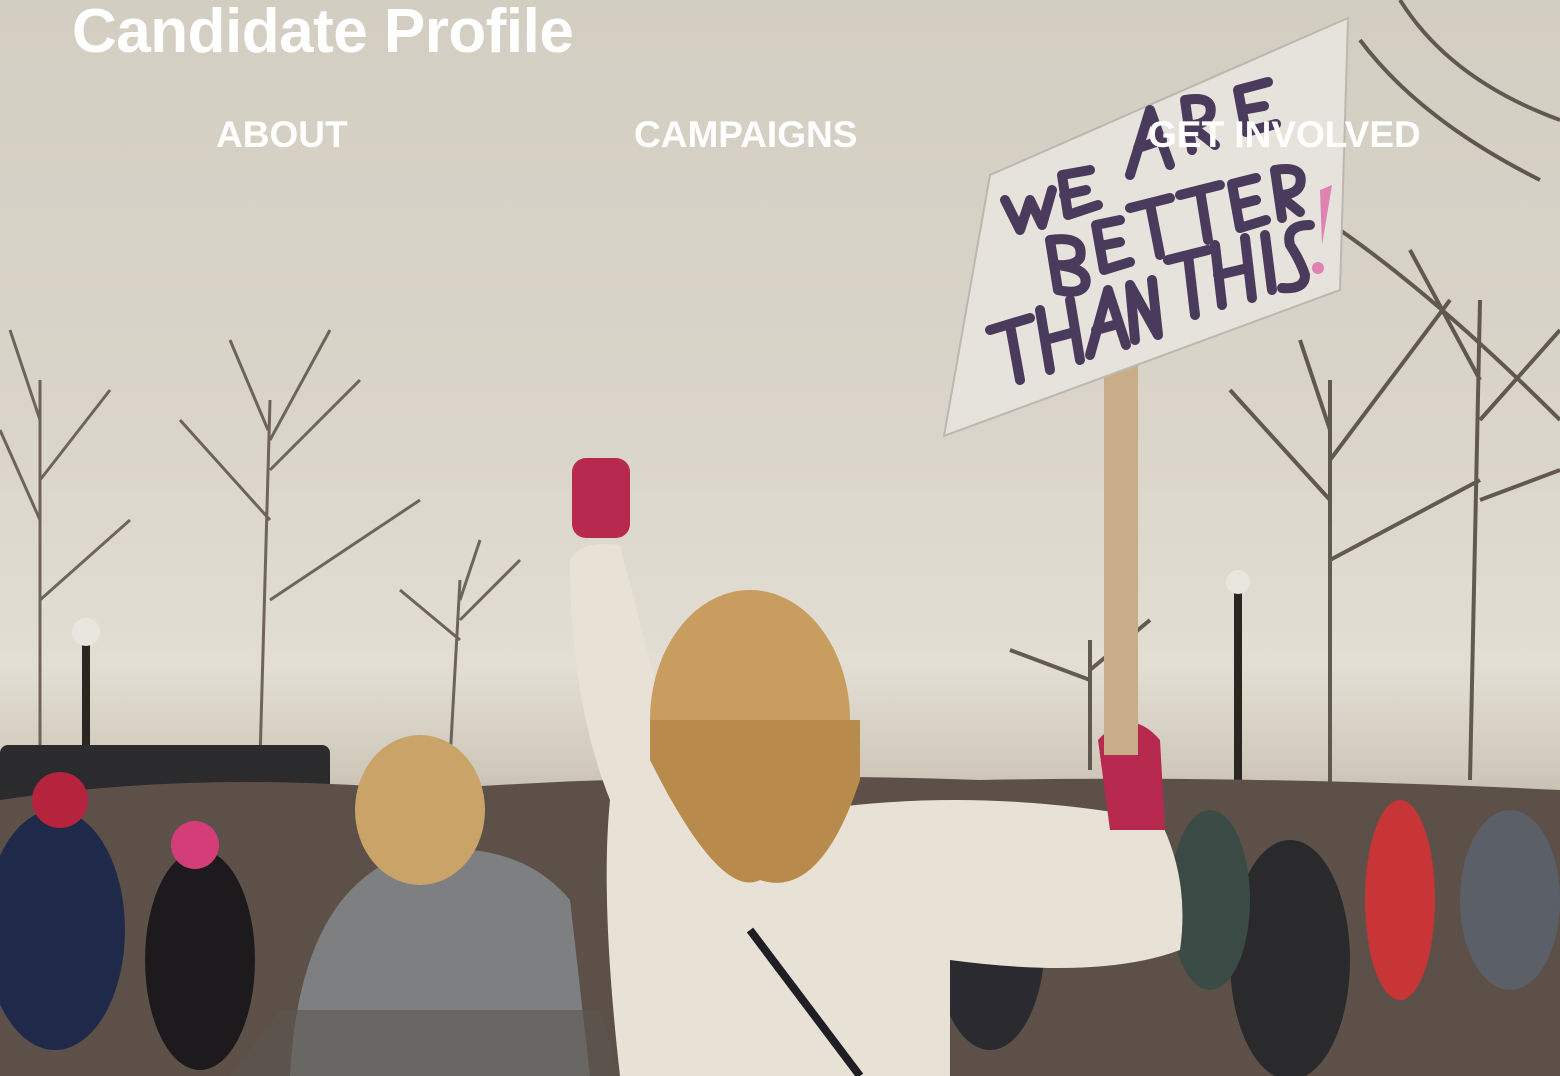  Describe the element at coordinates (745, 135) in the screenshot. I see `nav-link-campaigns: CAMPAIGNS` at that location.